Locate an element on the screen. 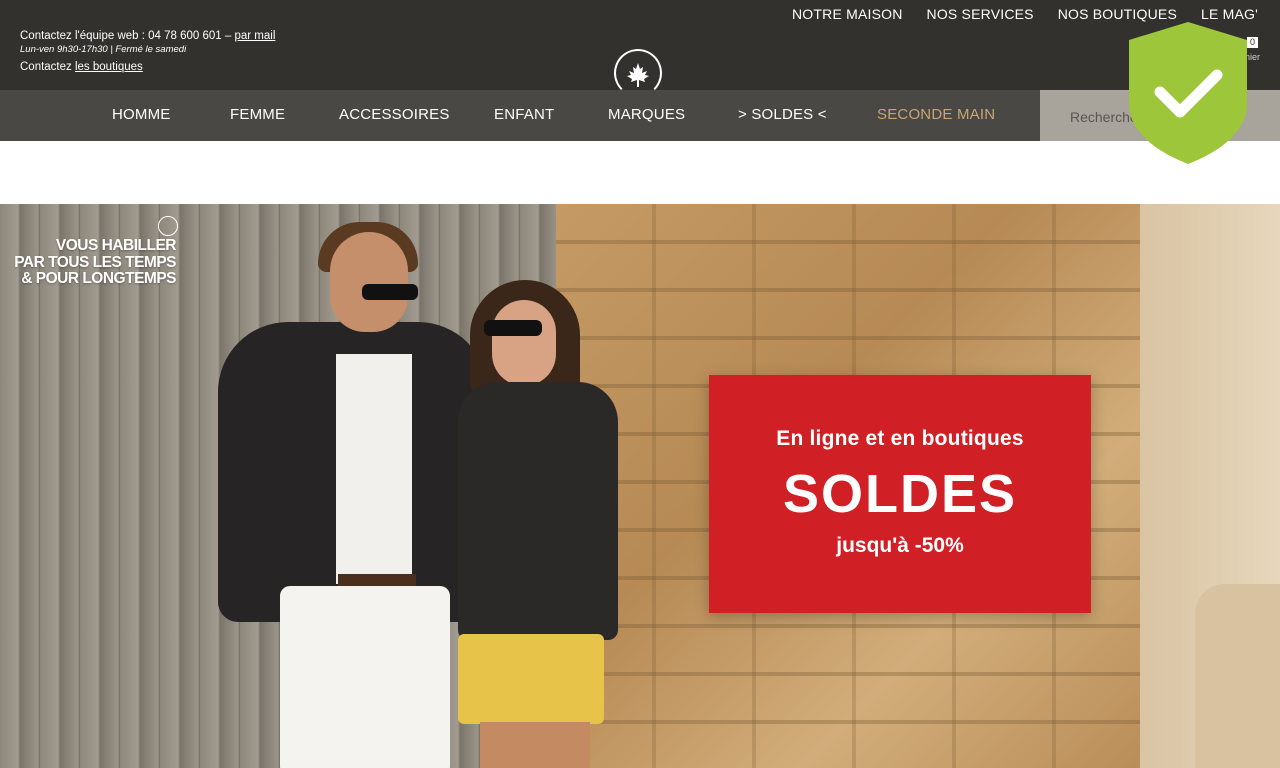 This screenshot has width=1280, height=768. contact-shops-text: Contactez is located at coordinates (47, 67).